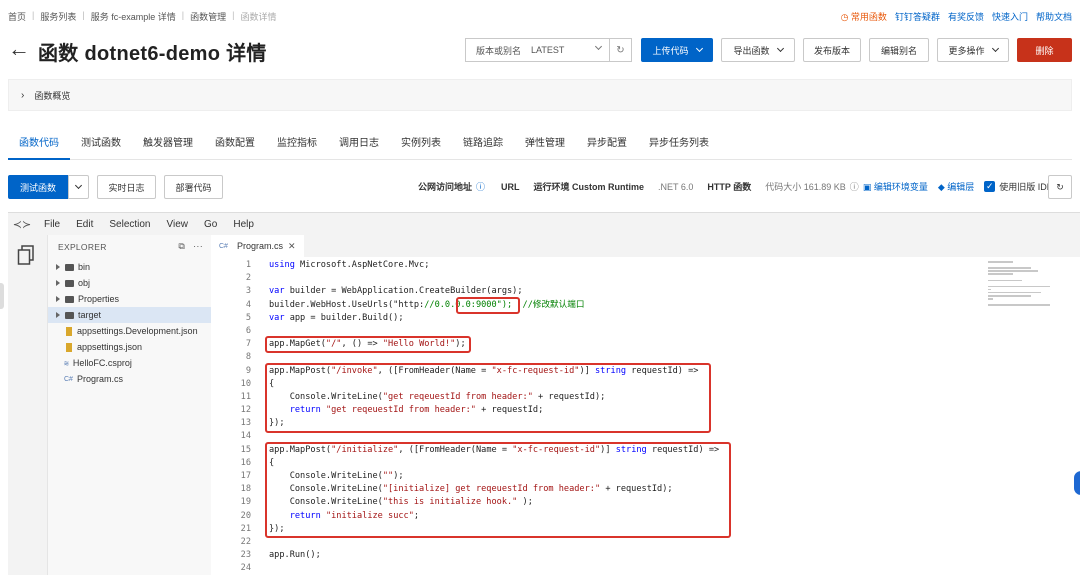 The image size is (1080, 575). Describe the element at coordinates (38, 187) in the screenshot. I see `test-function-button: 测试函数` at that location.